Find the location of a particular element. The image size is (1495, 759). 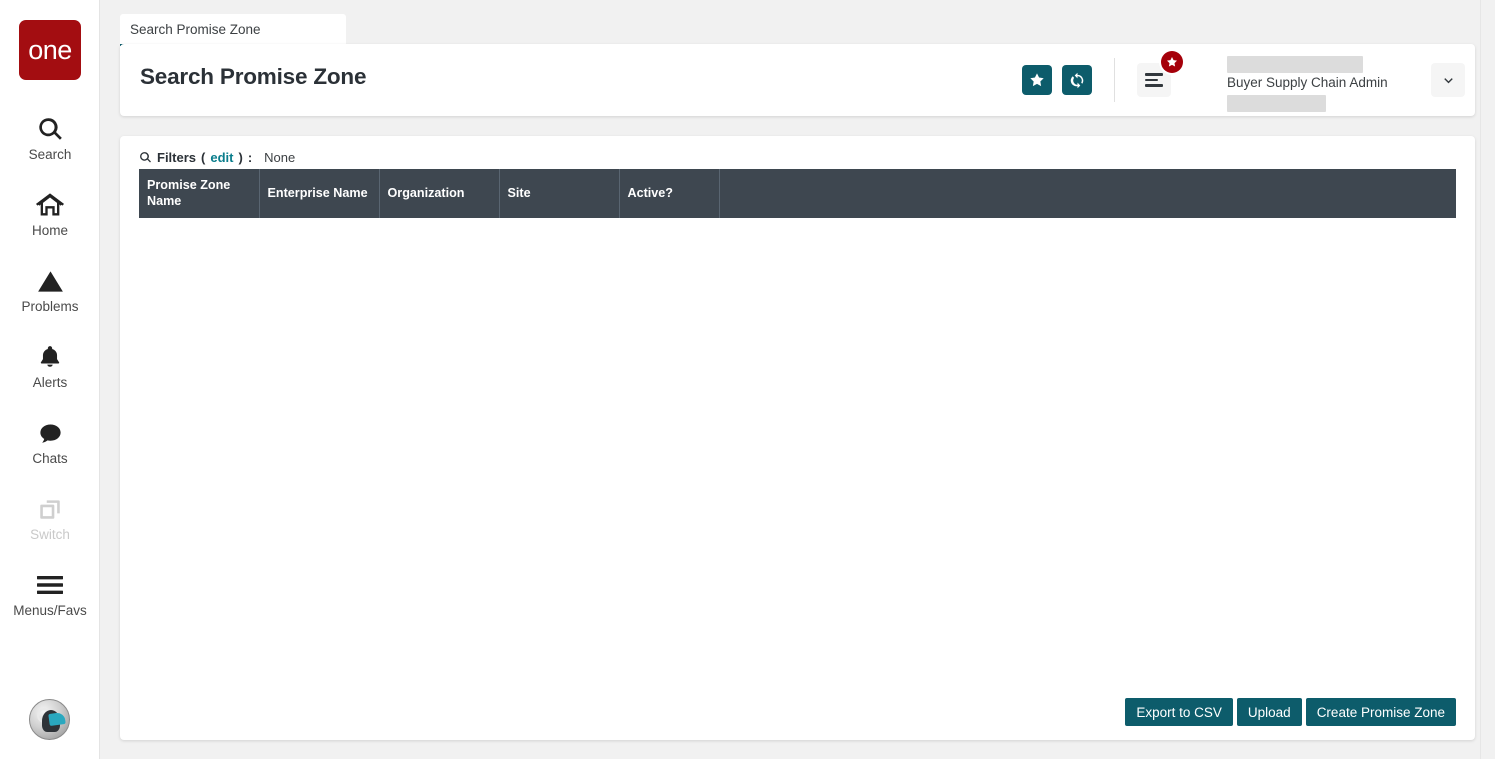

page-title: Search Promise Zone is located at coordinates (253, 76).